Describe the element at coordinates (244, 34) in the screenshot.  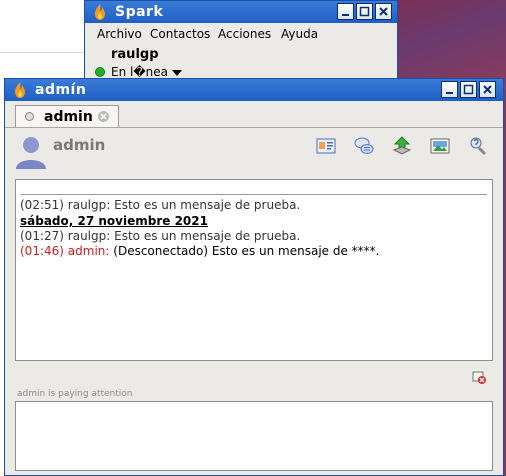
I see `menu-acciones: Acciones` at that location.